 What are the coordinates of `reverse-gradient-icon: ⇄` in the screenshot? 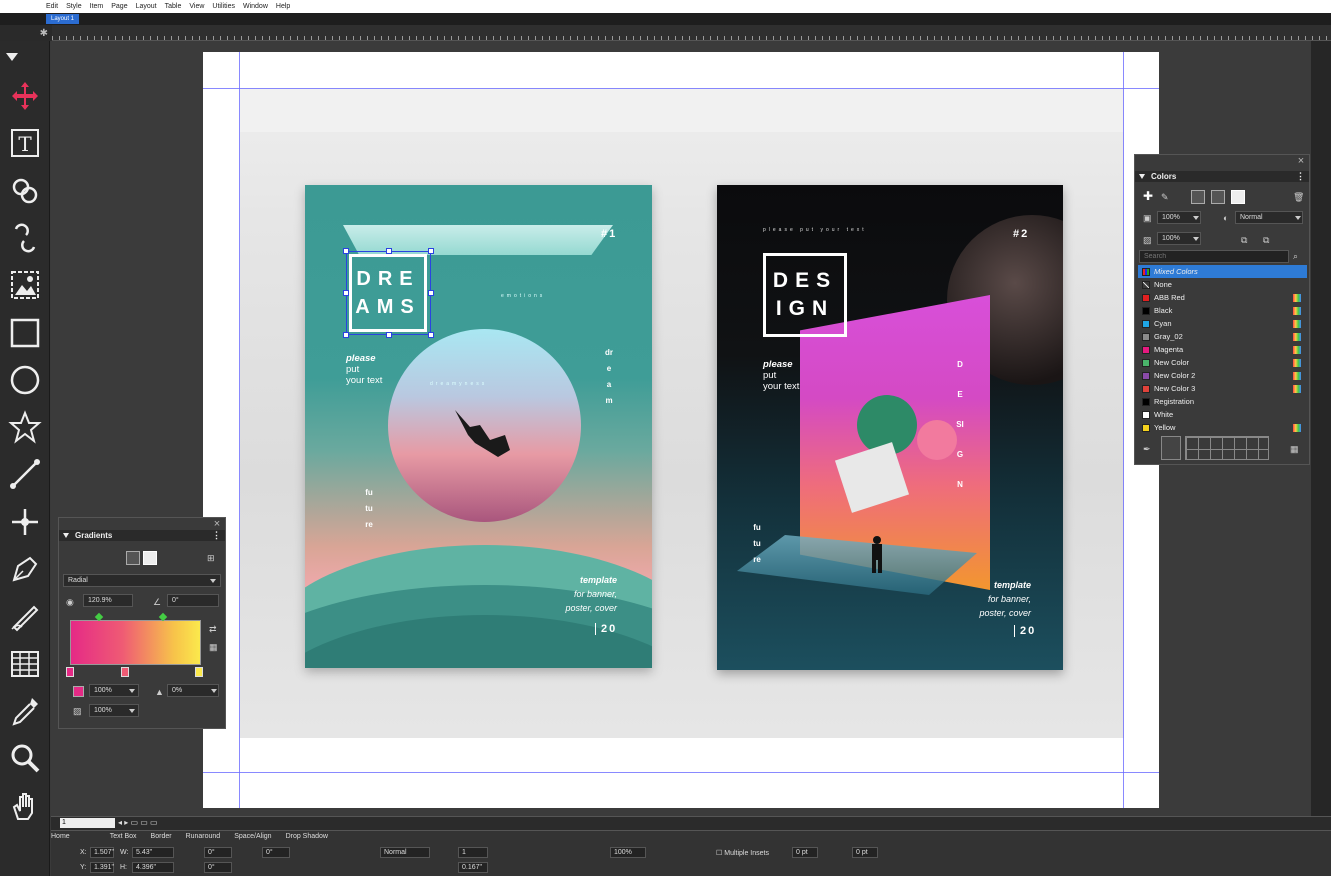 It's located at (213, 629).